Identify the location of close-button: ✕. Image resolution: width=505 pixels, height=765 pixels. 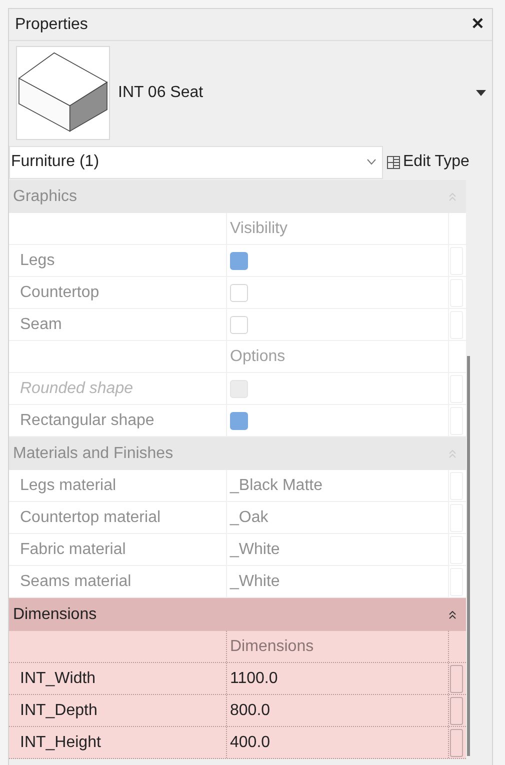
(477, 24).